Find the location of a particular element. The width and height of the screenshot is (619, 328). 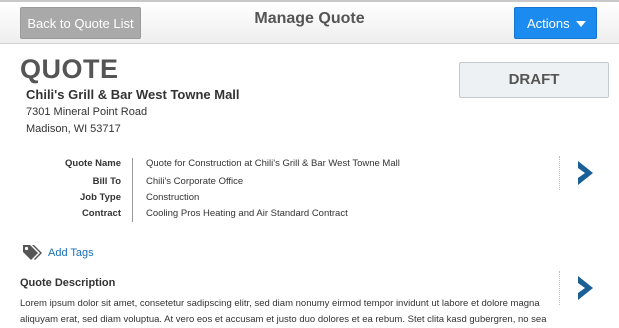

status-badge: DRAFT is located at coordinates (534, 80).